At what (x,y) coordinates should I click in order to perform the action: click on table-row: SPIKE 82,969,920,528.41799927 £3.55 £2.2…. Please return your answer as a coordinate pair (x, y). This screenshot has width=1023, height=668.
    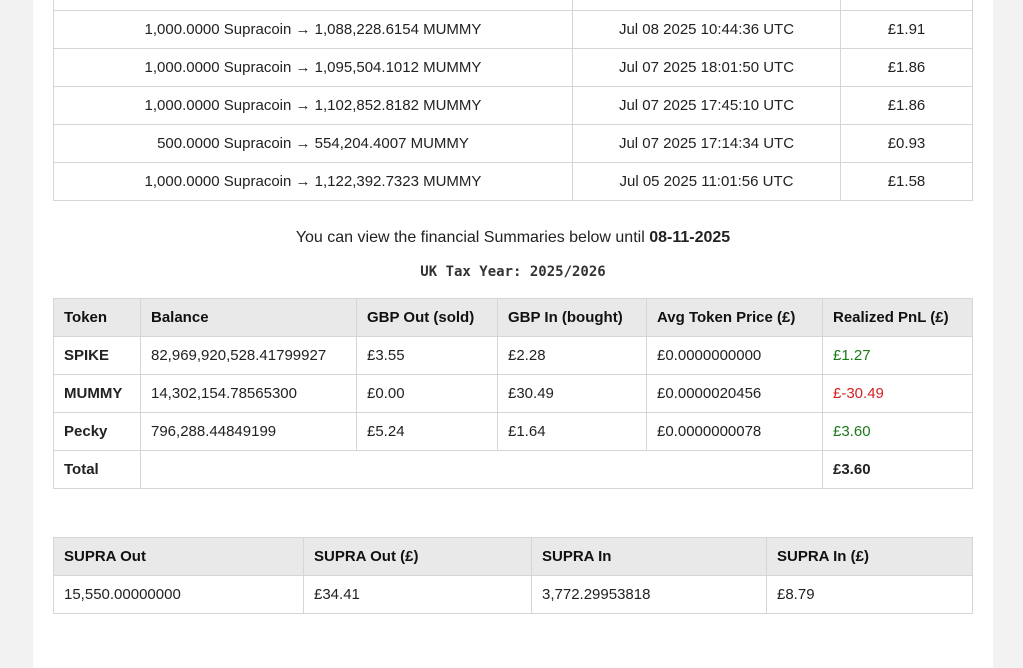
    Looking at the image, I should click on (513, 355).